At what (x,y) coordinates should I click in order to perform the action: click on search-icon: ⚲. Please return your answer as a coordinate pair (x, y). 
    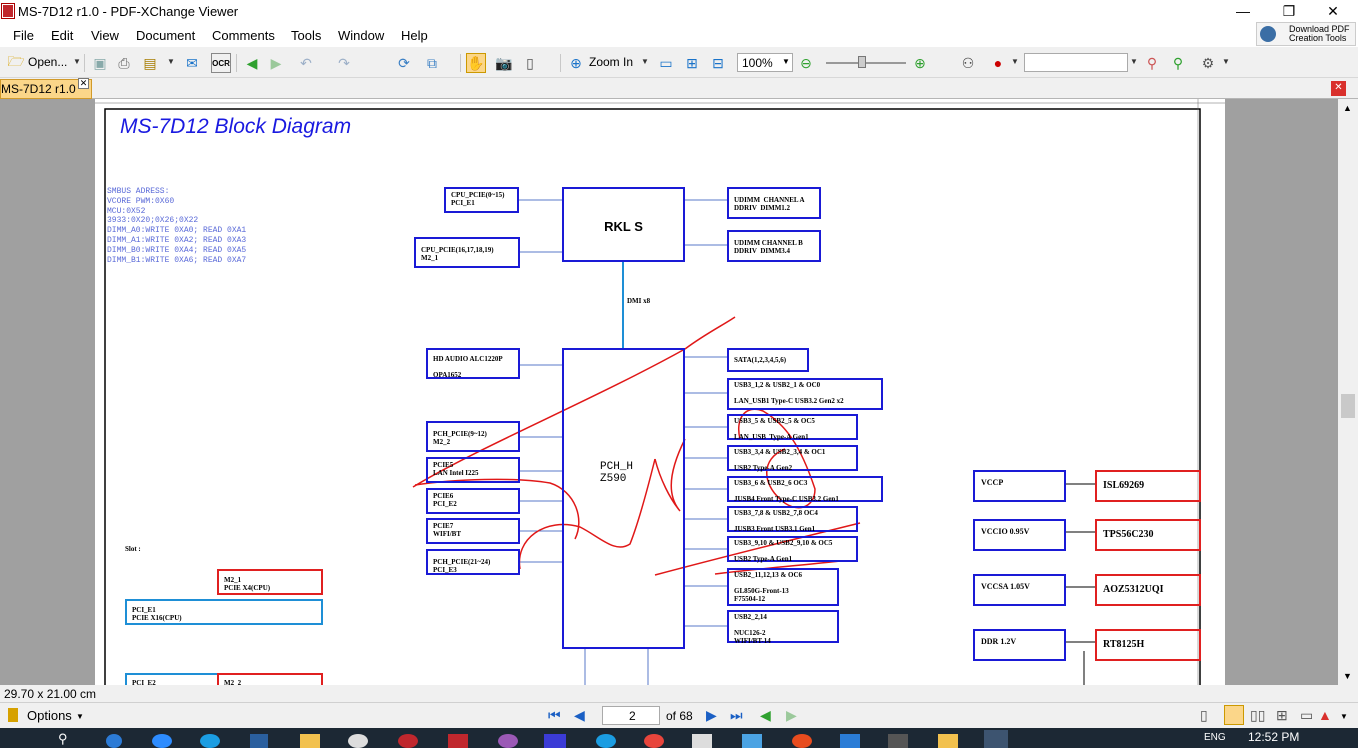
    Looking at the image, I should click on (63, 739).